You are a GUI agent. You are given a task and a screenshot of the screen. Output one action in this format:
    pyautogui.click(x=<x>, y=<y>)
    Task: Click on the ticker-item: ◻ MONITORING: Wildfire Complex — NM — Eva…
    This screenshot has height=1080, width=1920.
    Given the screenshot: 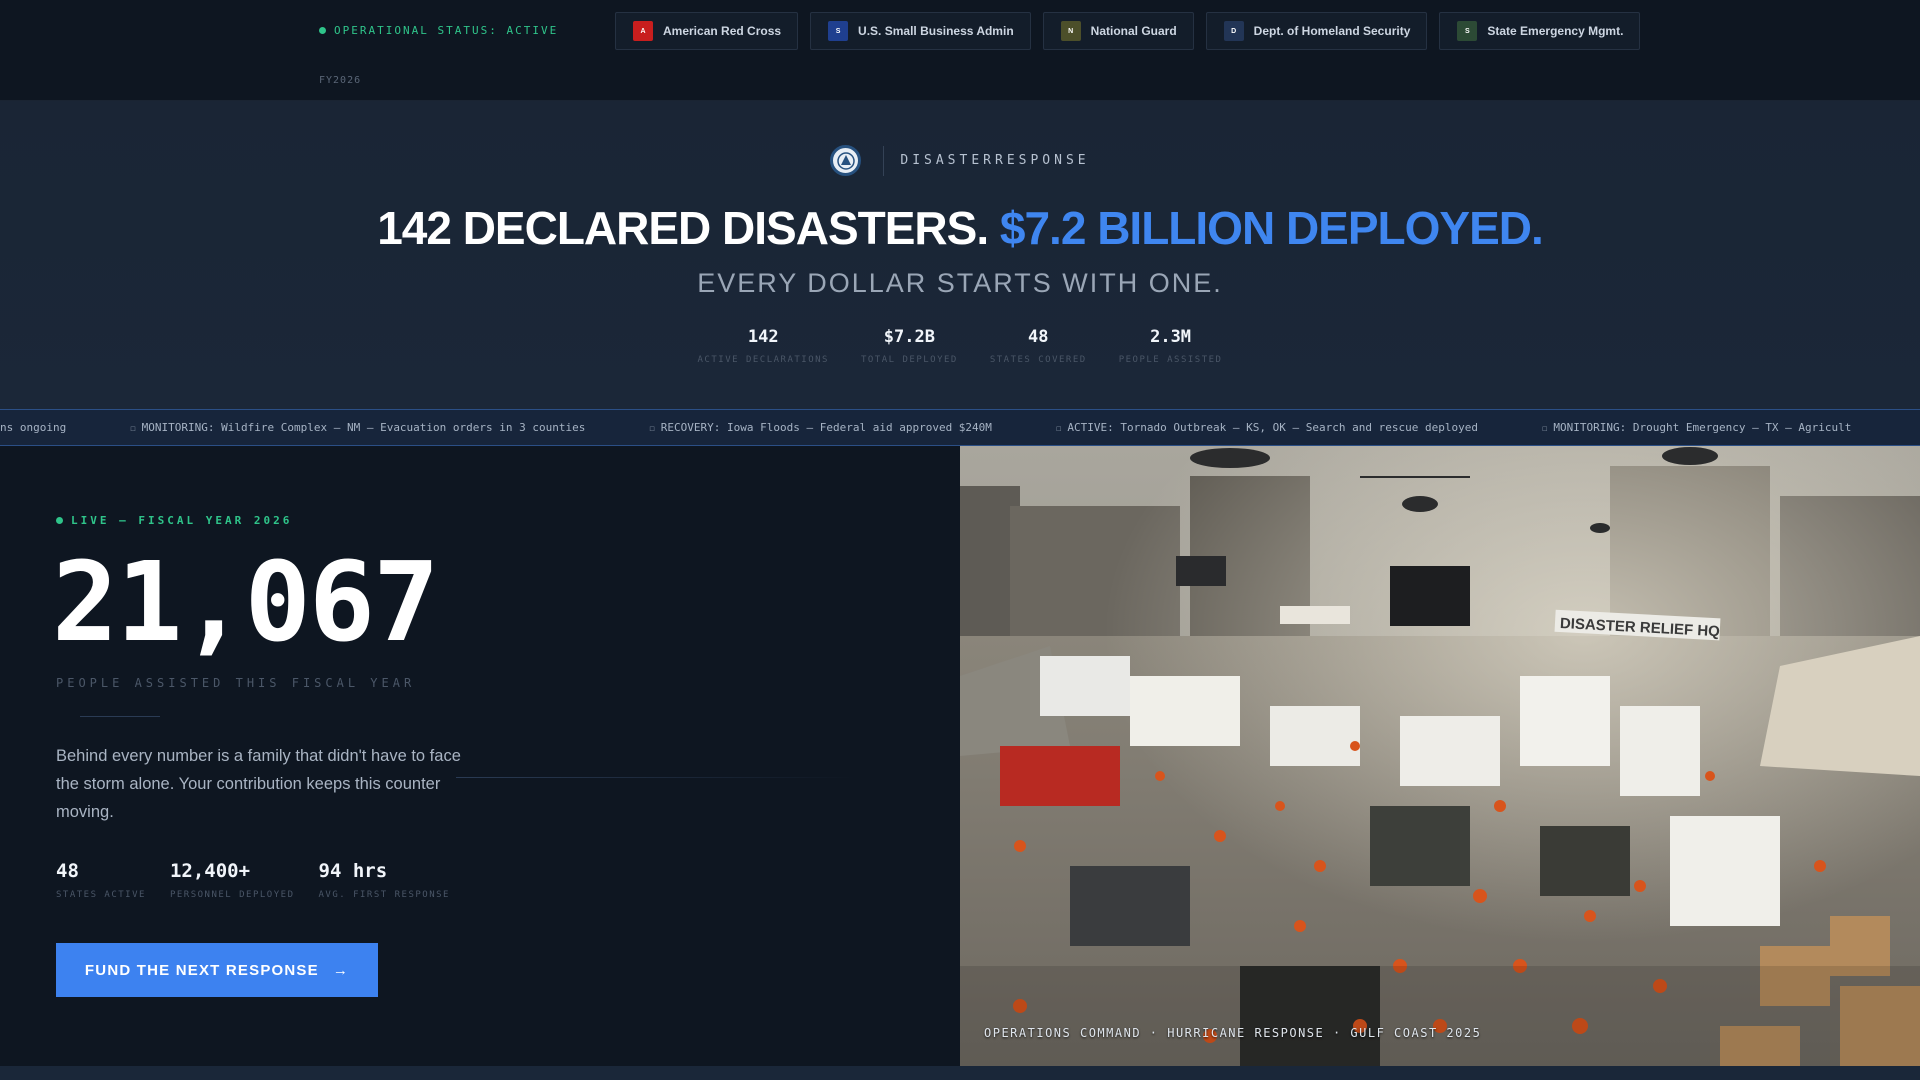 What is the action you would take?
    pyautogui.click(x=357, y=427)
    